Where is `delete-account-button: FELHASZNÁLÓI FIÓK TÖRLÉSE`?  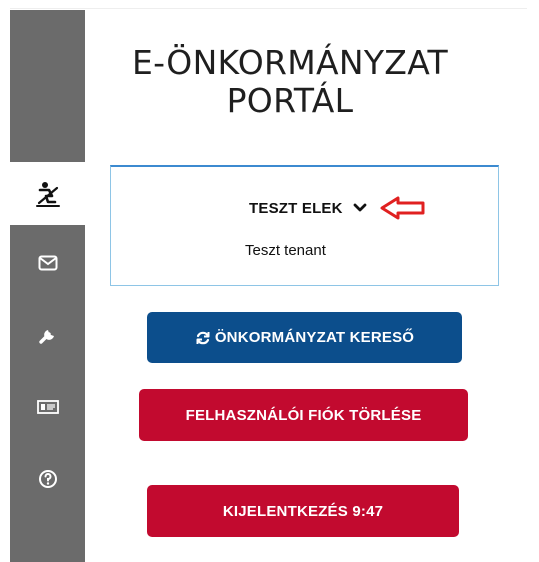
delete-account-button: FELHASZNÁLÓI FIÓK TÖRLÉSE is located at coordinates (303, 415).